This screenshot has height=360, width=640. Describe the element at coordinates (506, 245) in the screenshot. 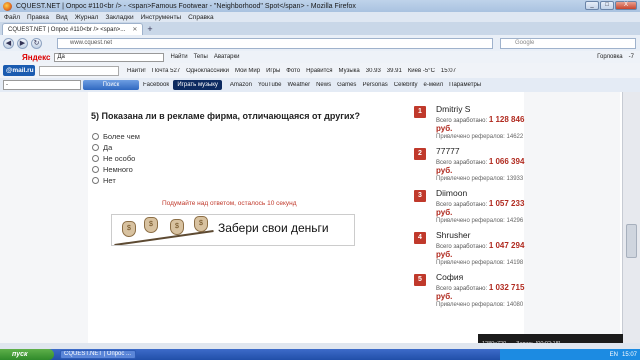

I see `earned-amount: 1 047 294` at that location.